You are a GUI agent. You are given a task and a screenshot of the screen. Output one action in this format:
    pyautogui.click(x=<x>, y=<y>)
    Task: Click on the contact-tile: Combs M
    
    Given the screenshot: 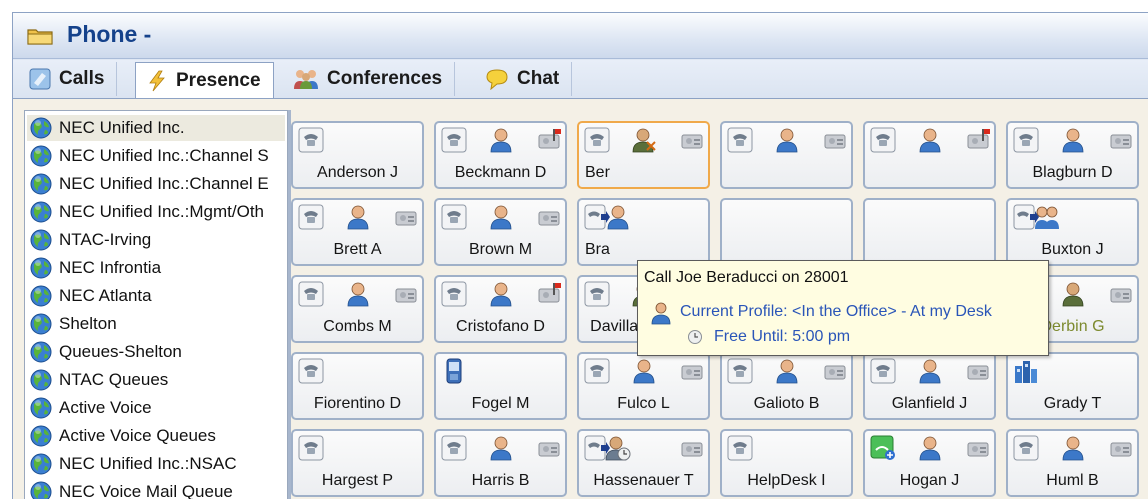 What is the action you would take?
    pyautogui.click(x=357, y=309)
    